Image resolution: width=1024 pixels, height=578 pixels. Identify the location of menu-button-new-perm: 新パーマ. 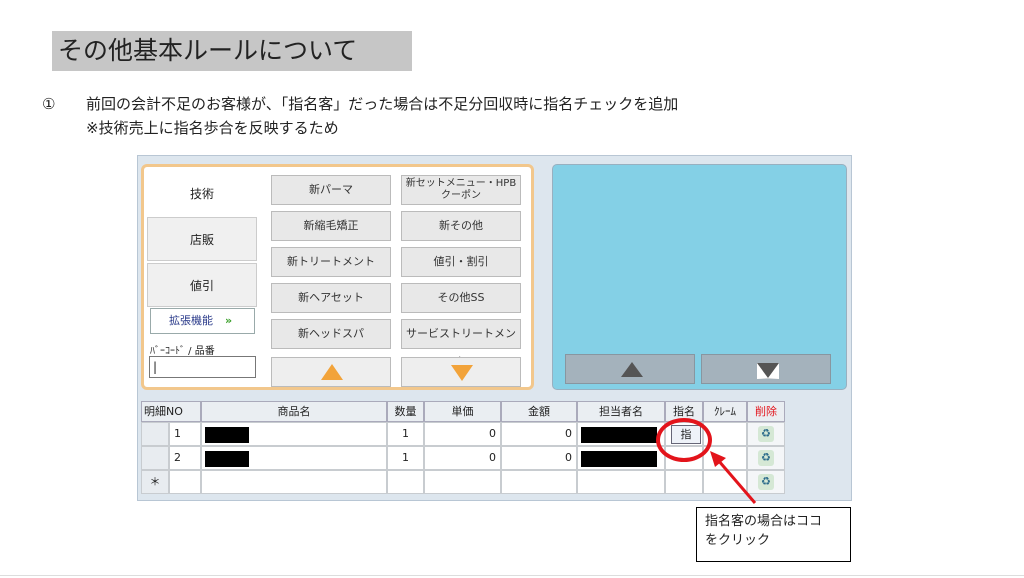
(331, 190).